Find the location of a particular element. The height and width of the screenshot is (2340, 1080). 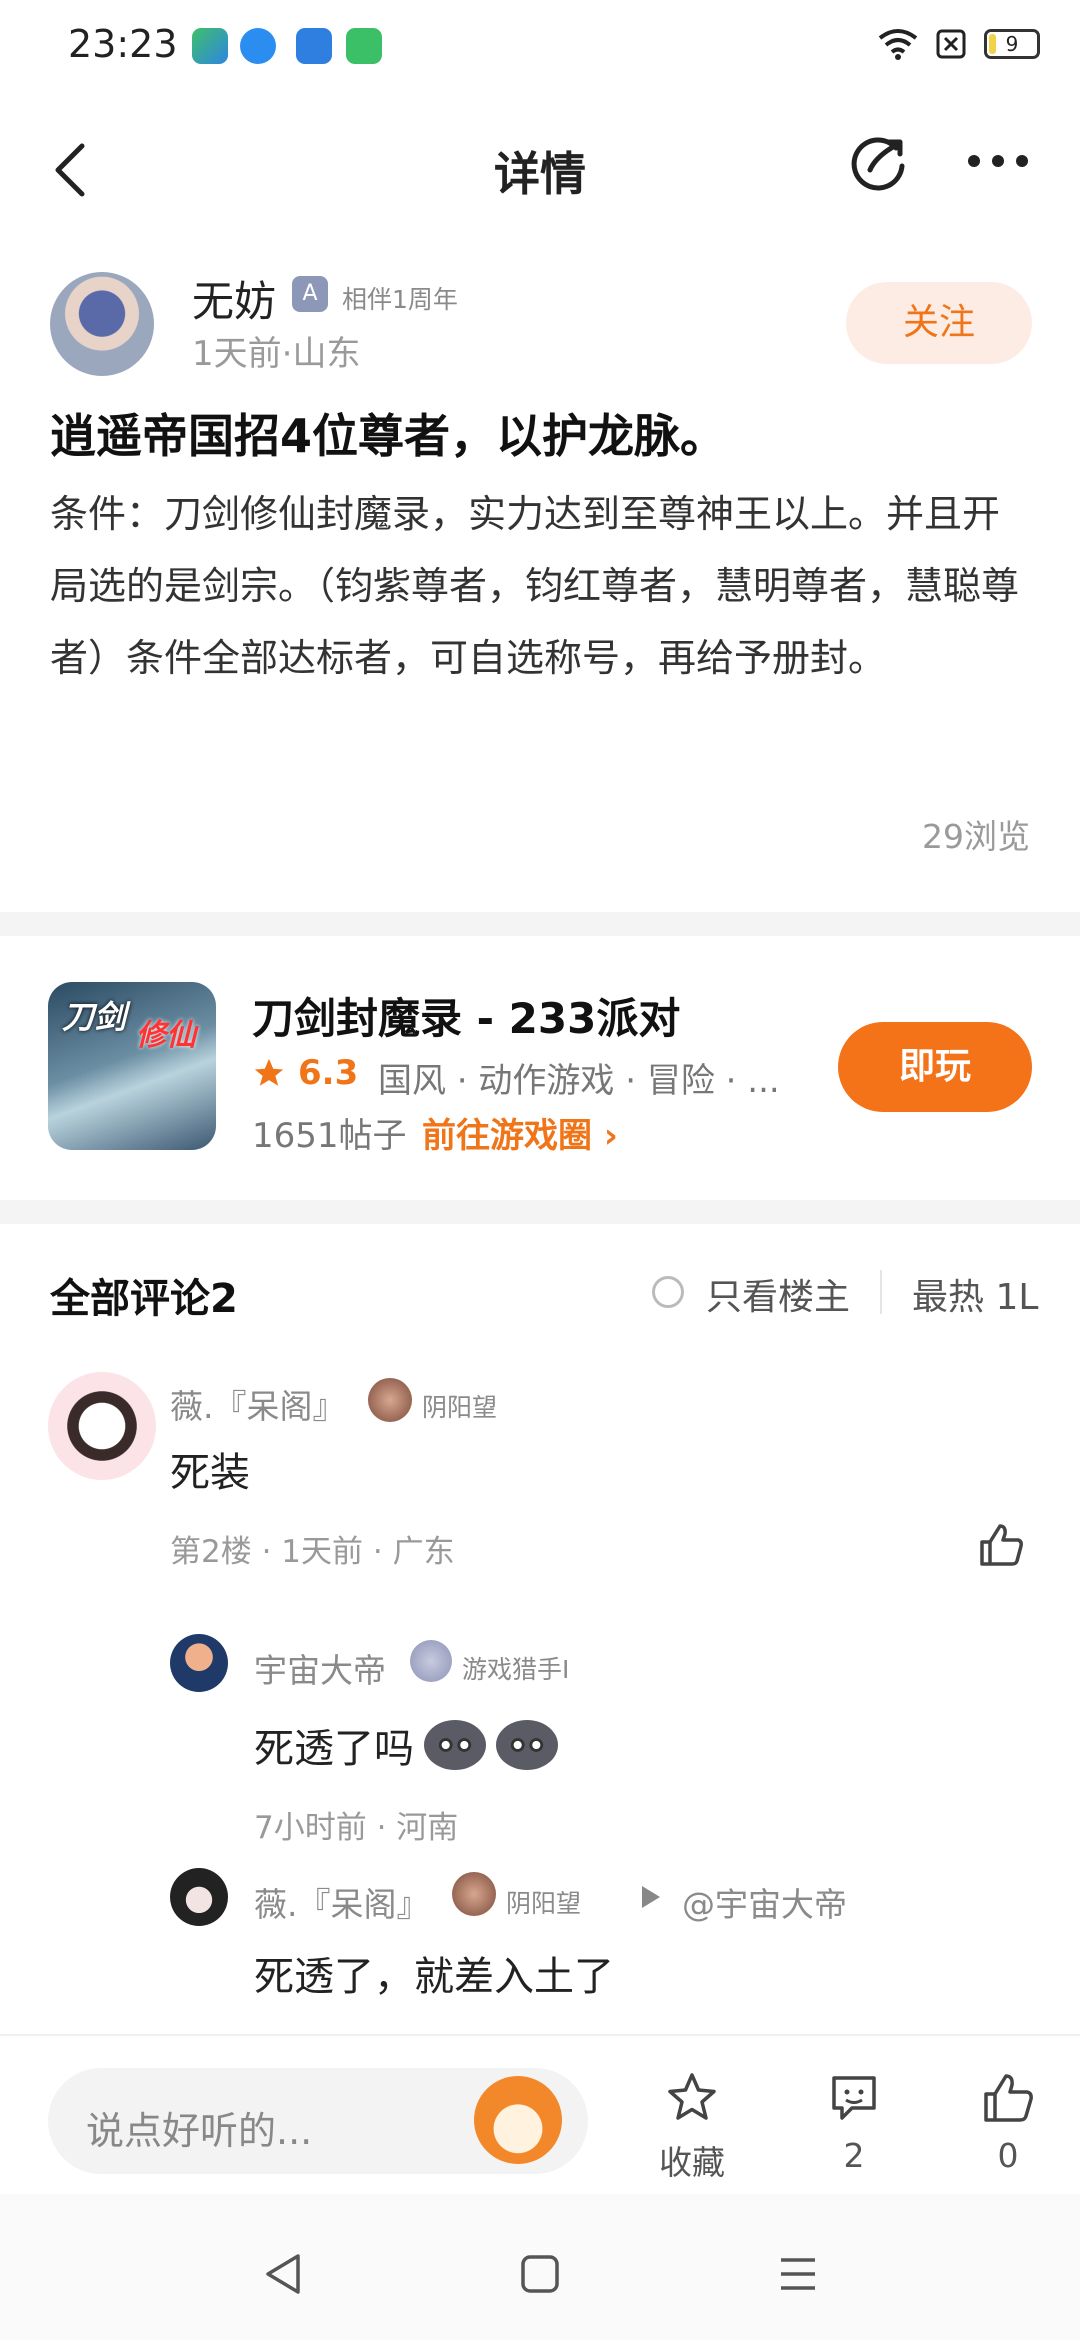

mascot-emoji-icon is located at coordinates (518, 2120).